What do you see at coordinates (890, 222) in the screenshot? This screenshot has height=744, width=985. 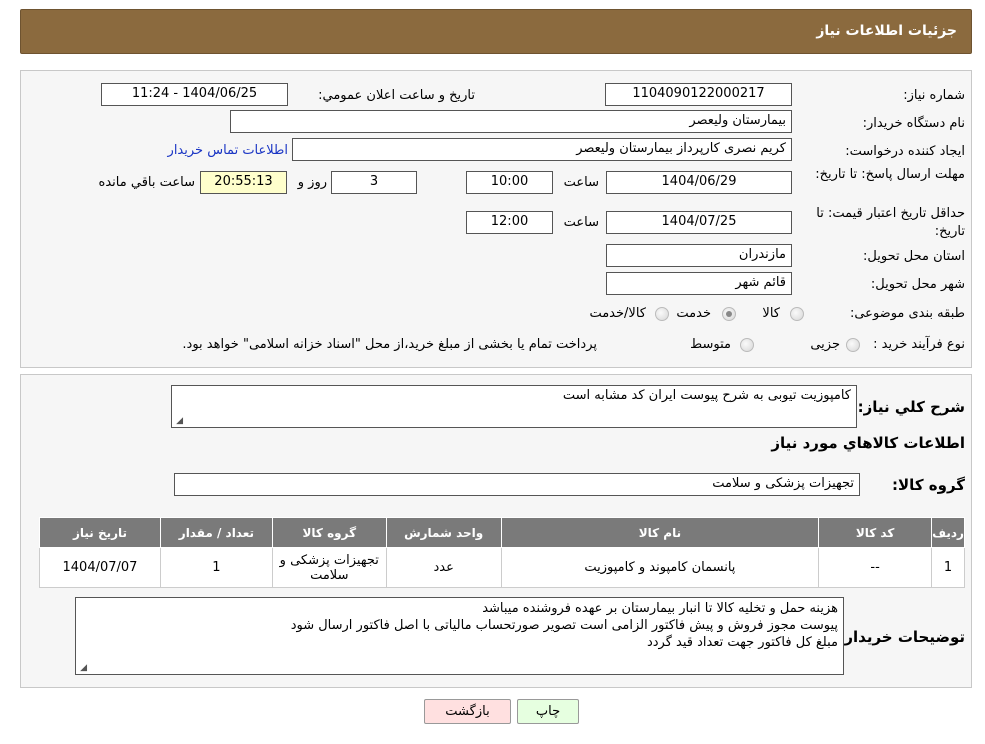 I see `validity-label: حداقل تاریخ اعتبار قیمت: تا تاریخ:` at bounding box center [890, 222].